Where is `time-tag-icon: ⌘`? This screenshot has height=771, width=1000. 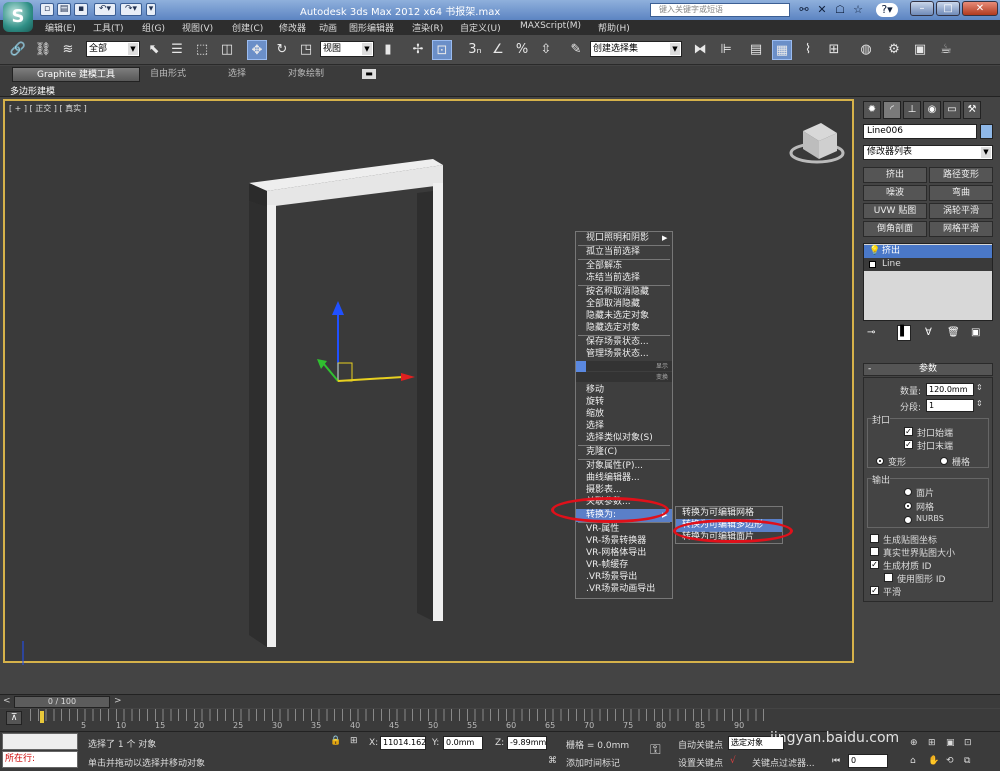 time-tag-icon: ⌘ is located at coordinates (552, 761).